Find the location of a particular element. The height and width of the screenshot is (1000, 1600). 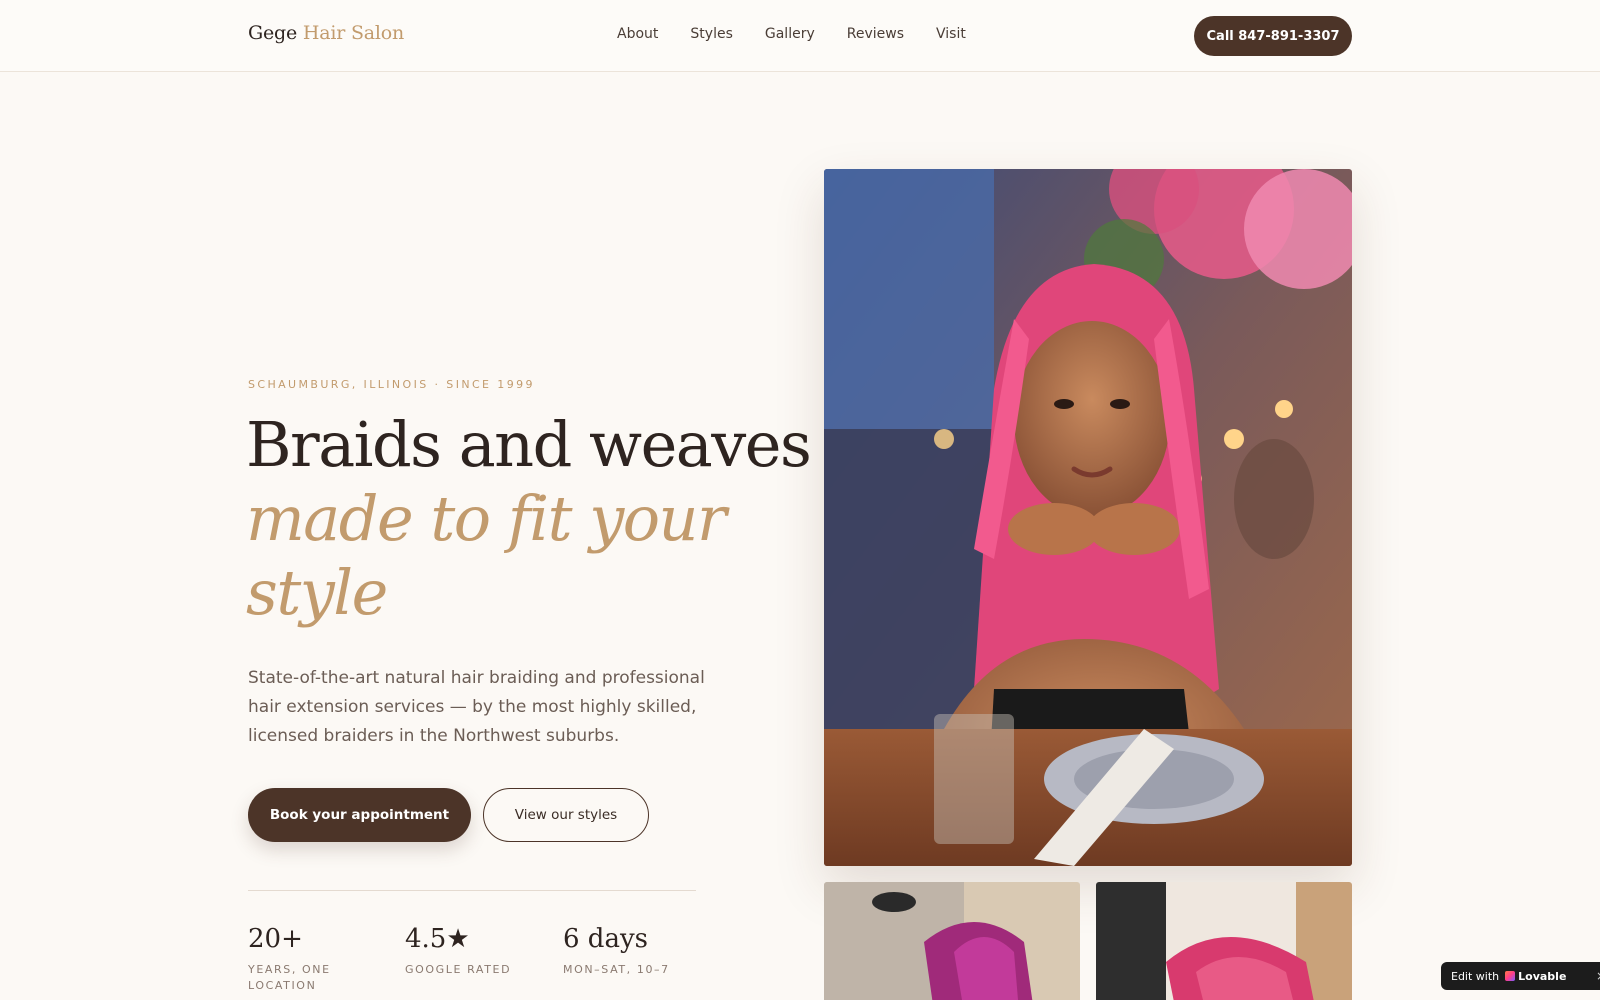

stat-value: 20+ is located at coordinates (275, 939).